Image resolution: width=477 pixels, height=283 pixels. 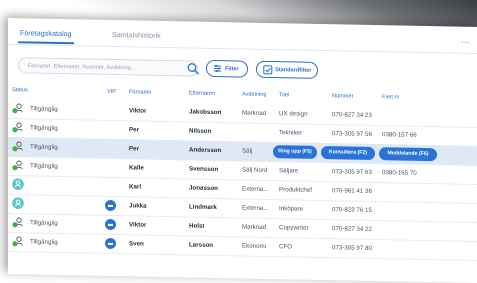 I want to click on standard-filter-button: Standardfilter, so click(x=287, y=70).